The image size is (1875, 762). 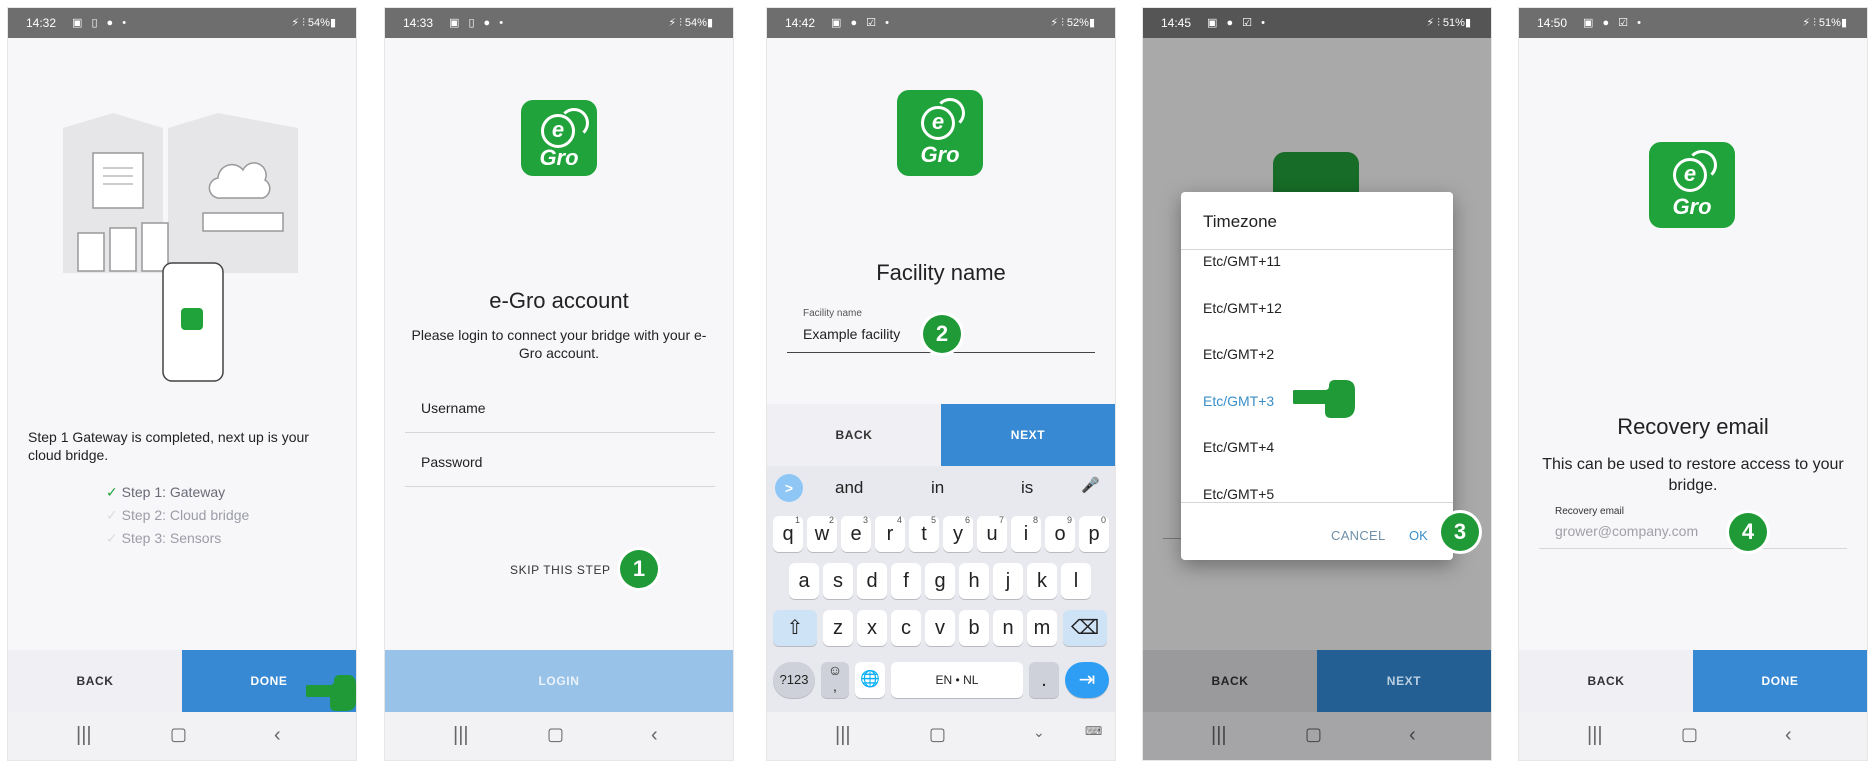 What do you see at coordinates (560, 570) in the screenshot?
I see `skip-step-button: SKIP THIS STEP` at bounding box center [560, 570].